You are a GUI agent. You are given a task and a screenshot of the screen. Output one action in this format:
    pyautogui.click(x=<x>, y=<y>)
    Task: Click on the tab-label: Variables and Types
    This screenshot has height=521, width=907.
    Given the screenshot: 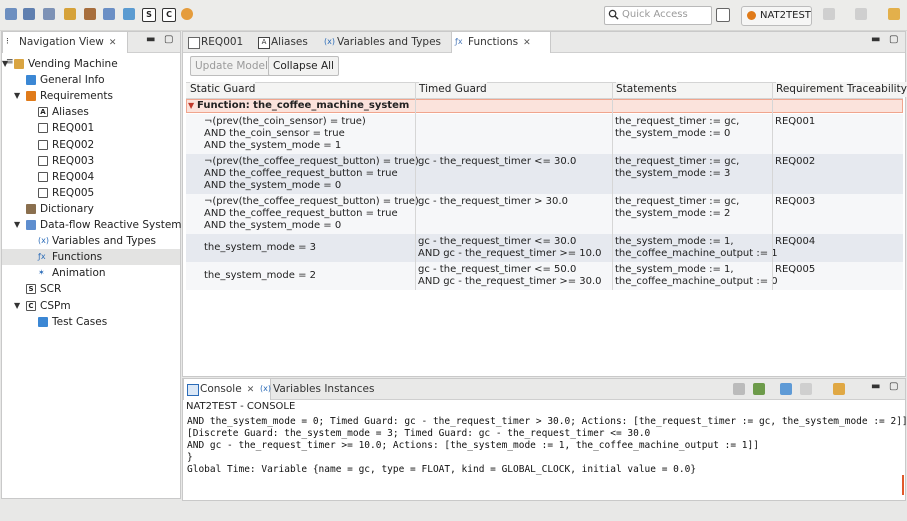 What is the action you would take?
    pyautogui.click(x=389, y=42)
    